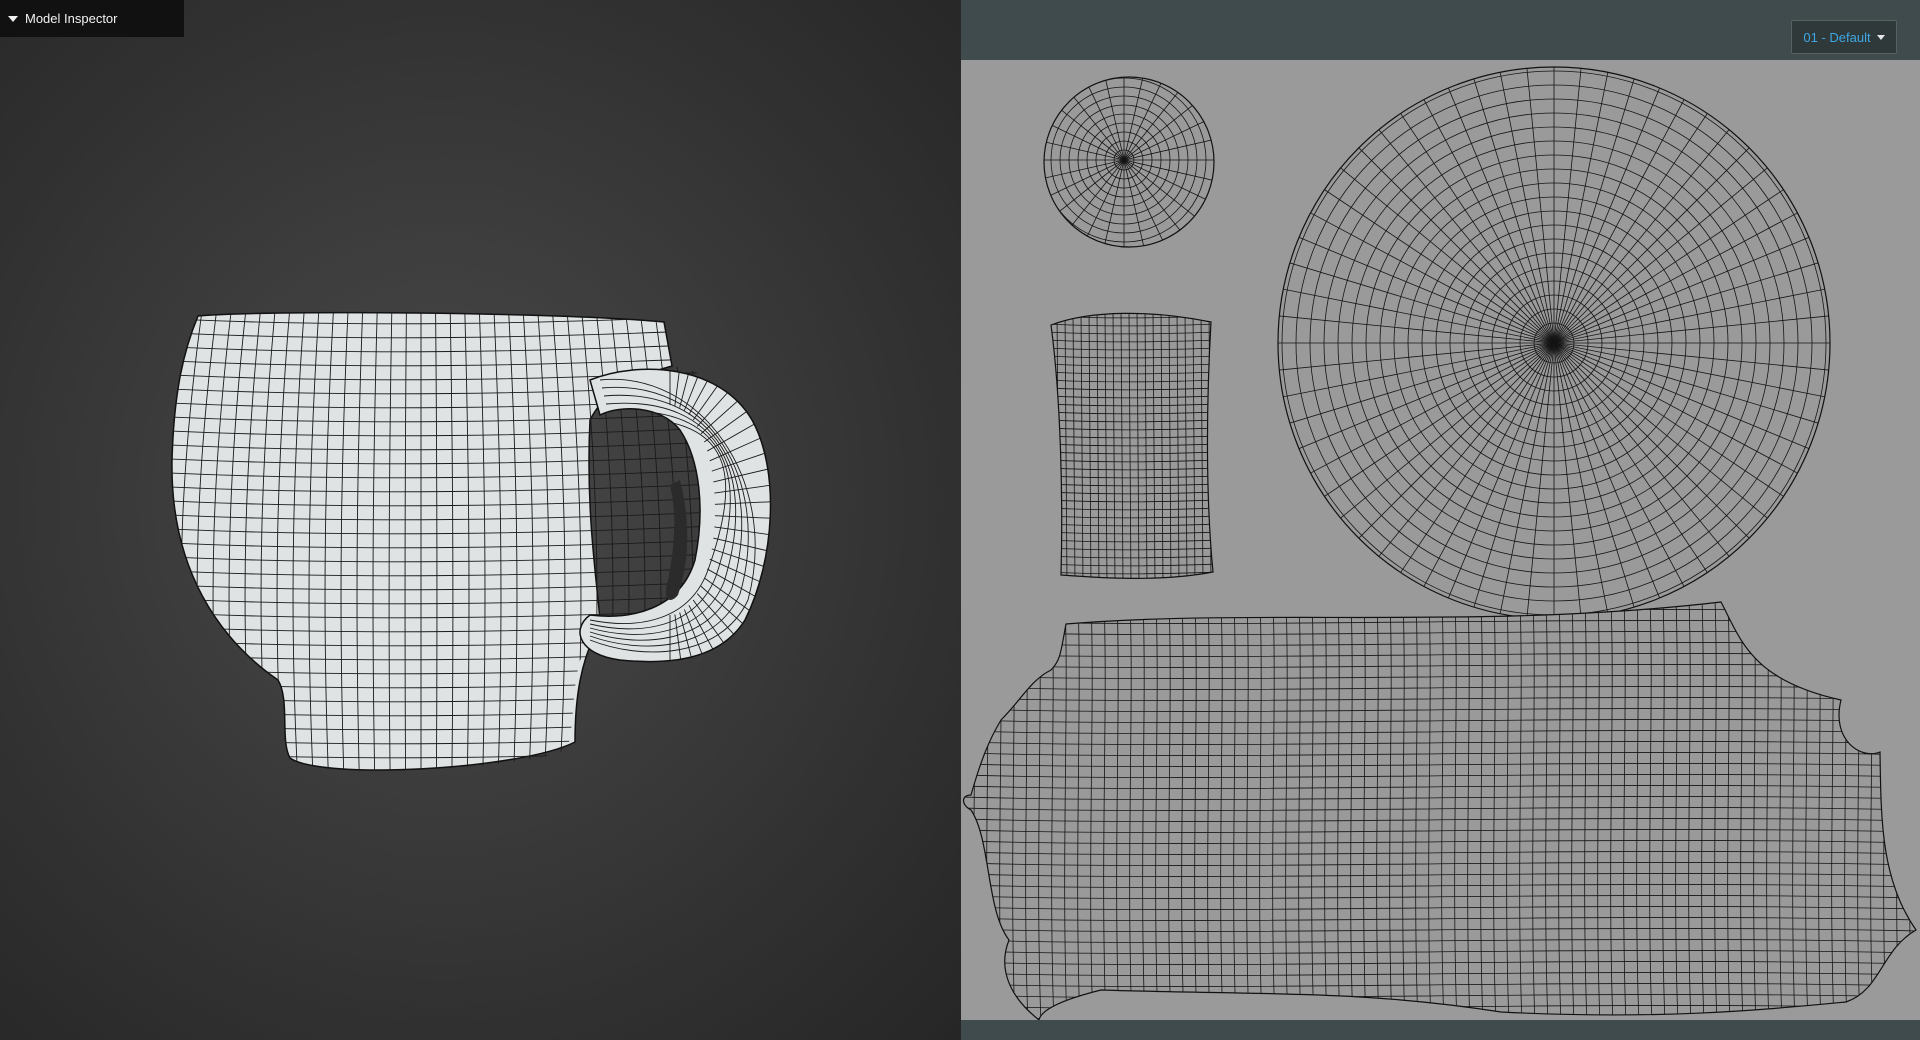  I want to click on material-select: 01 - Default, so click(1844, 37).